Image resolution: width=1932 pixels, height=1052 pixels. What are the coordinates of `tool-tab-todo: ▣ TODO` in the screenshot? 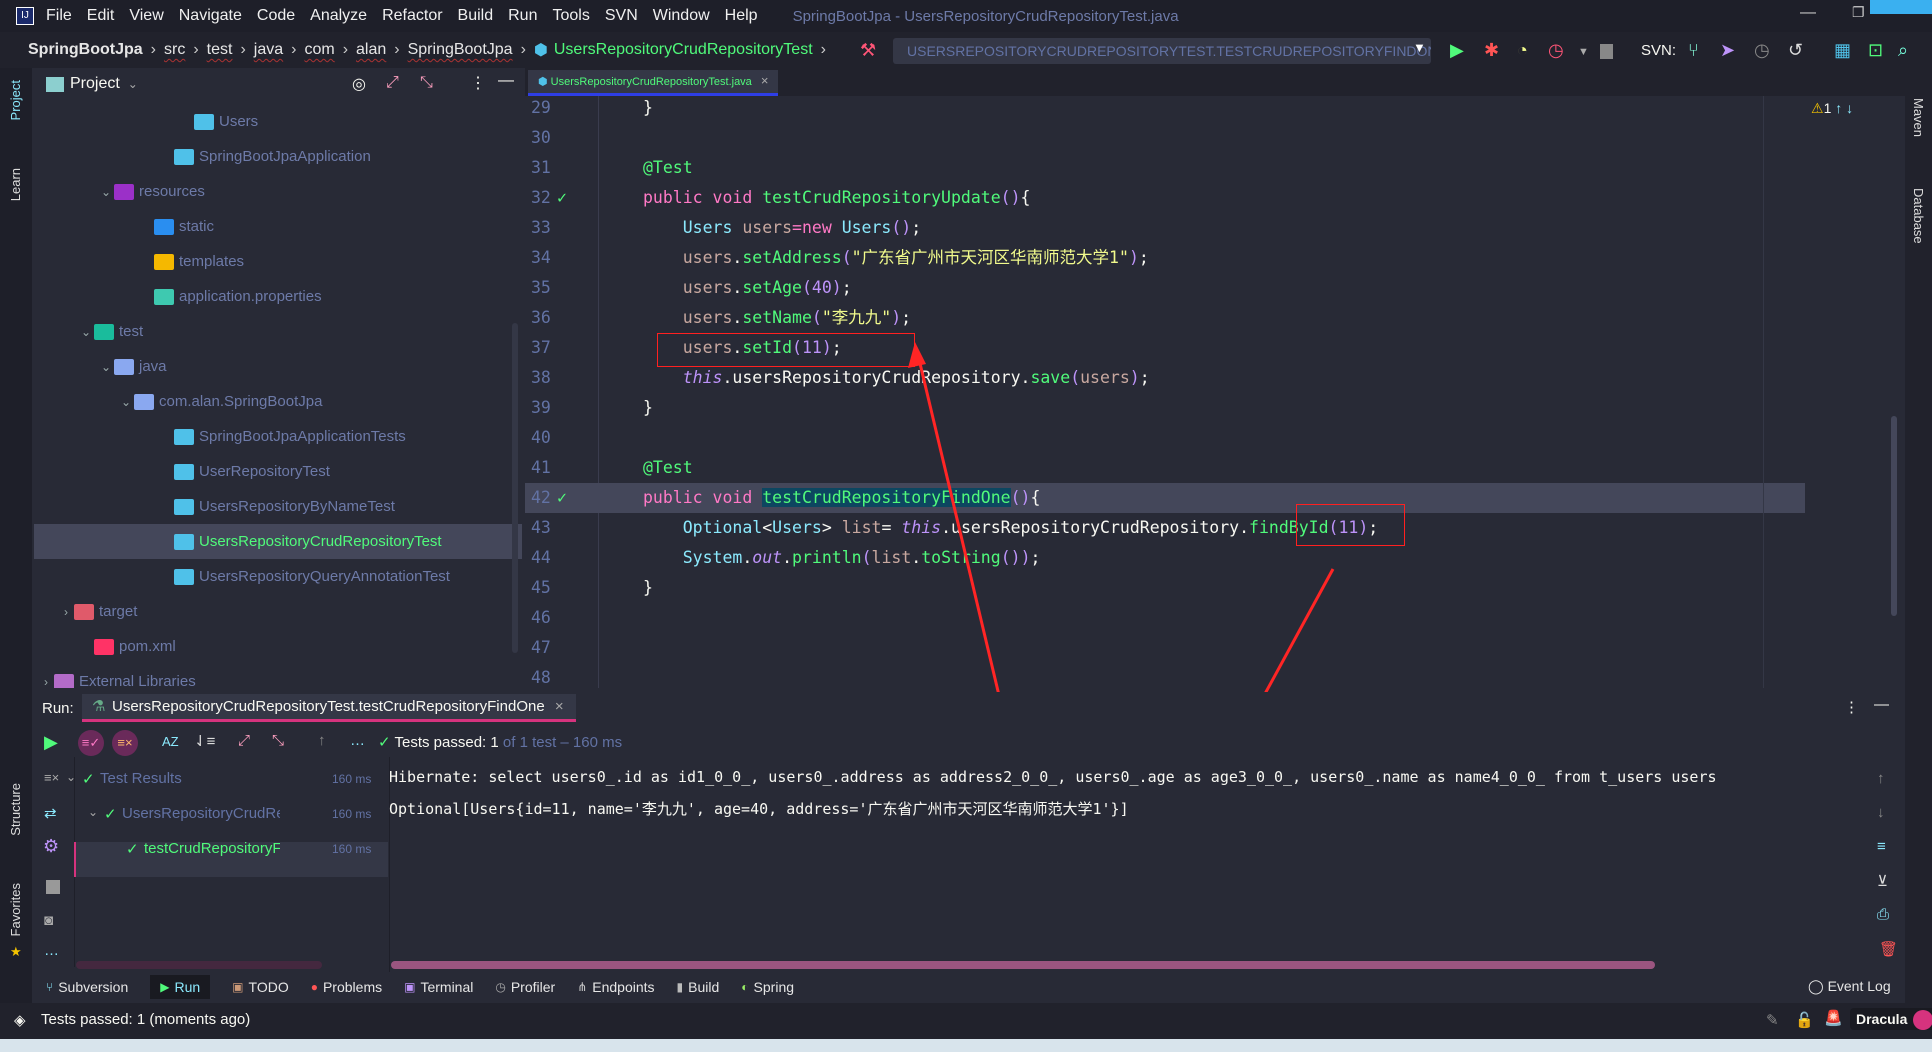 It's located at (260, 987).